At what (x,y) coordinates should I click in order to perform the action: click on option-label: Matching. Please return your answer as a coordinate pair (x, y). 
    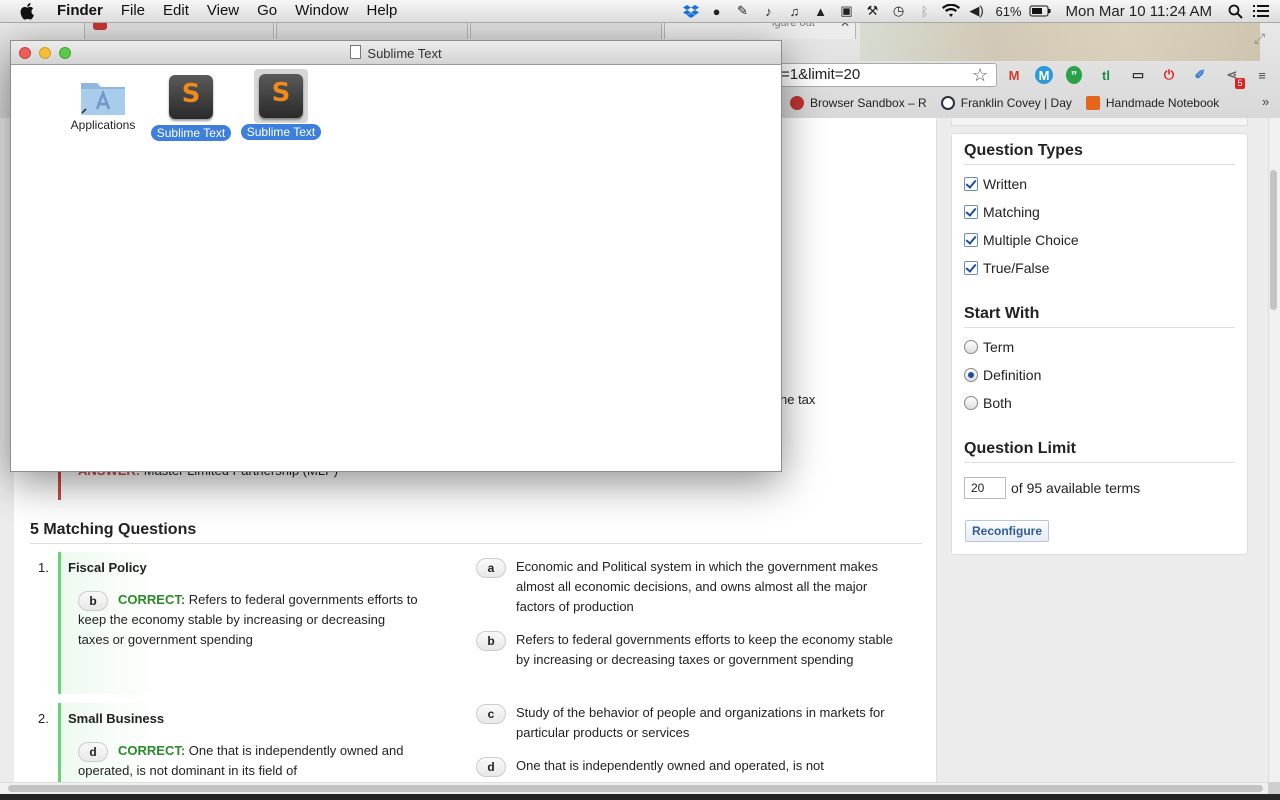
    Looking at the image, I should click on (1011, 212).